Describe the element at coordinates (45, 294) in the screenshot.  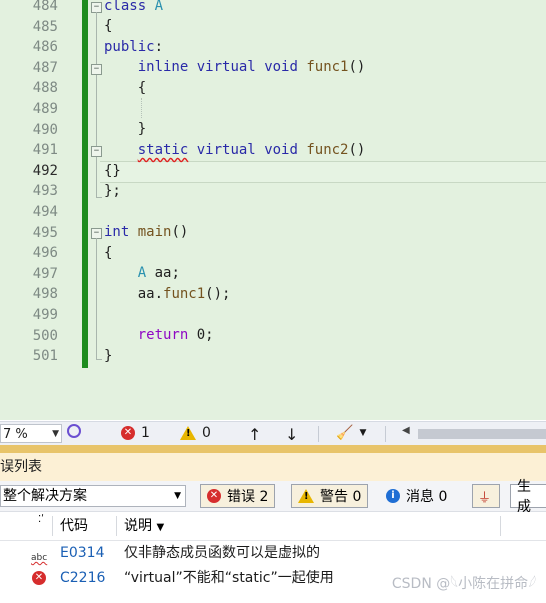
I see `line-number: 498` at that location.